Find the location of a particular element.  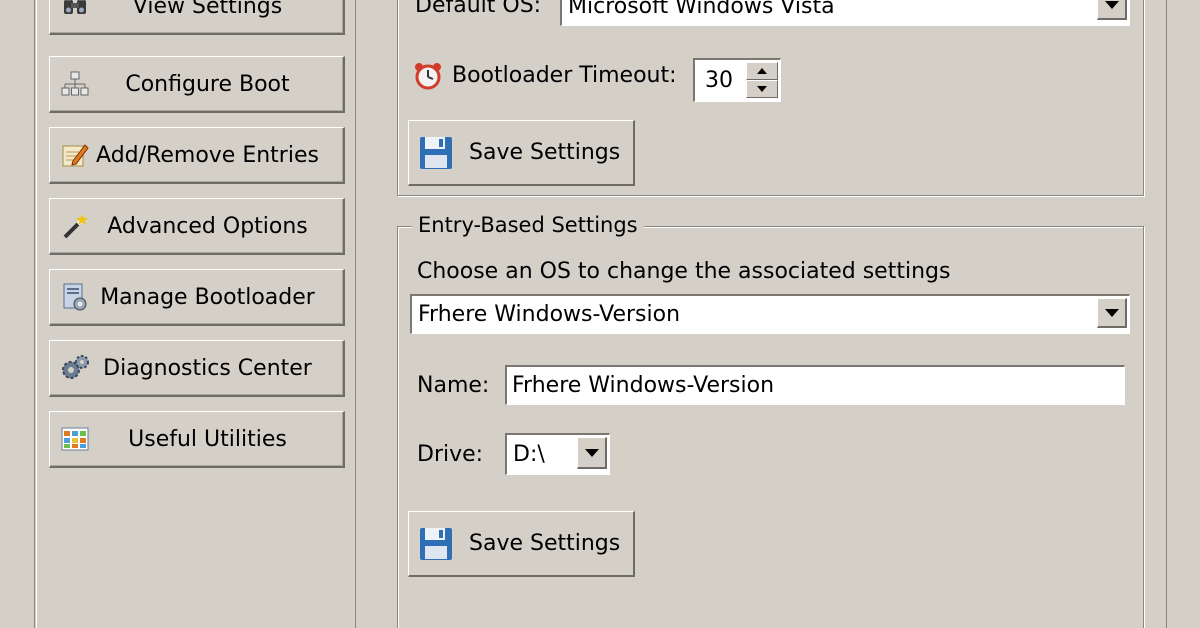

magic-wand-icon is located at coordinates (75, 226).